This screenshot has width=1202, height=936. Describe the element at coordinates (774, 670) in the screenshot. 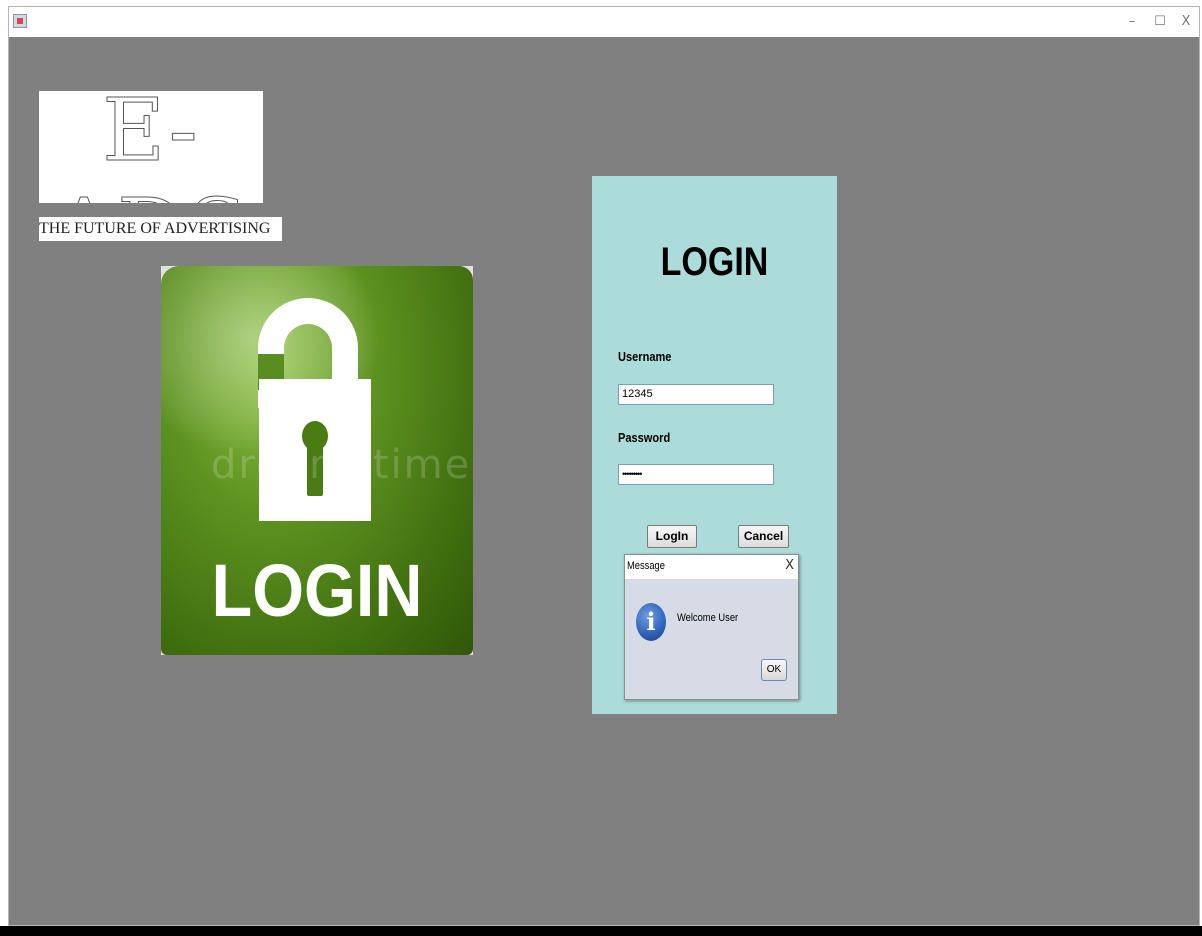

I see `ok-button: OK` at that location.